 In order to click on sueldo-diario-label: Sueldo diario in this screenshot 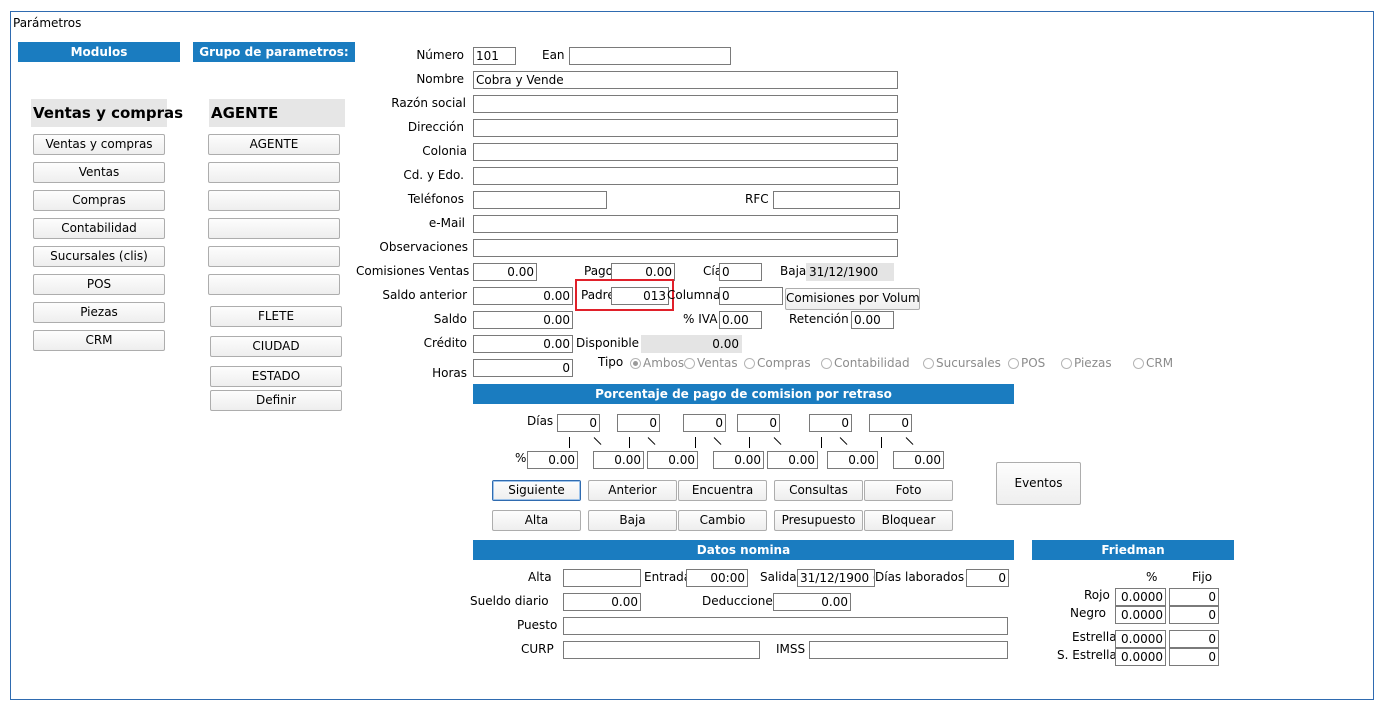, I will do `click(509, 601)`.